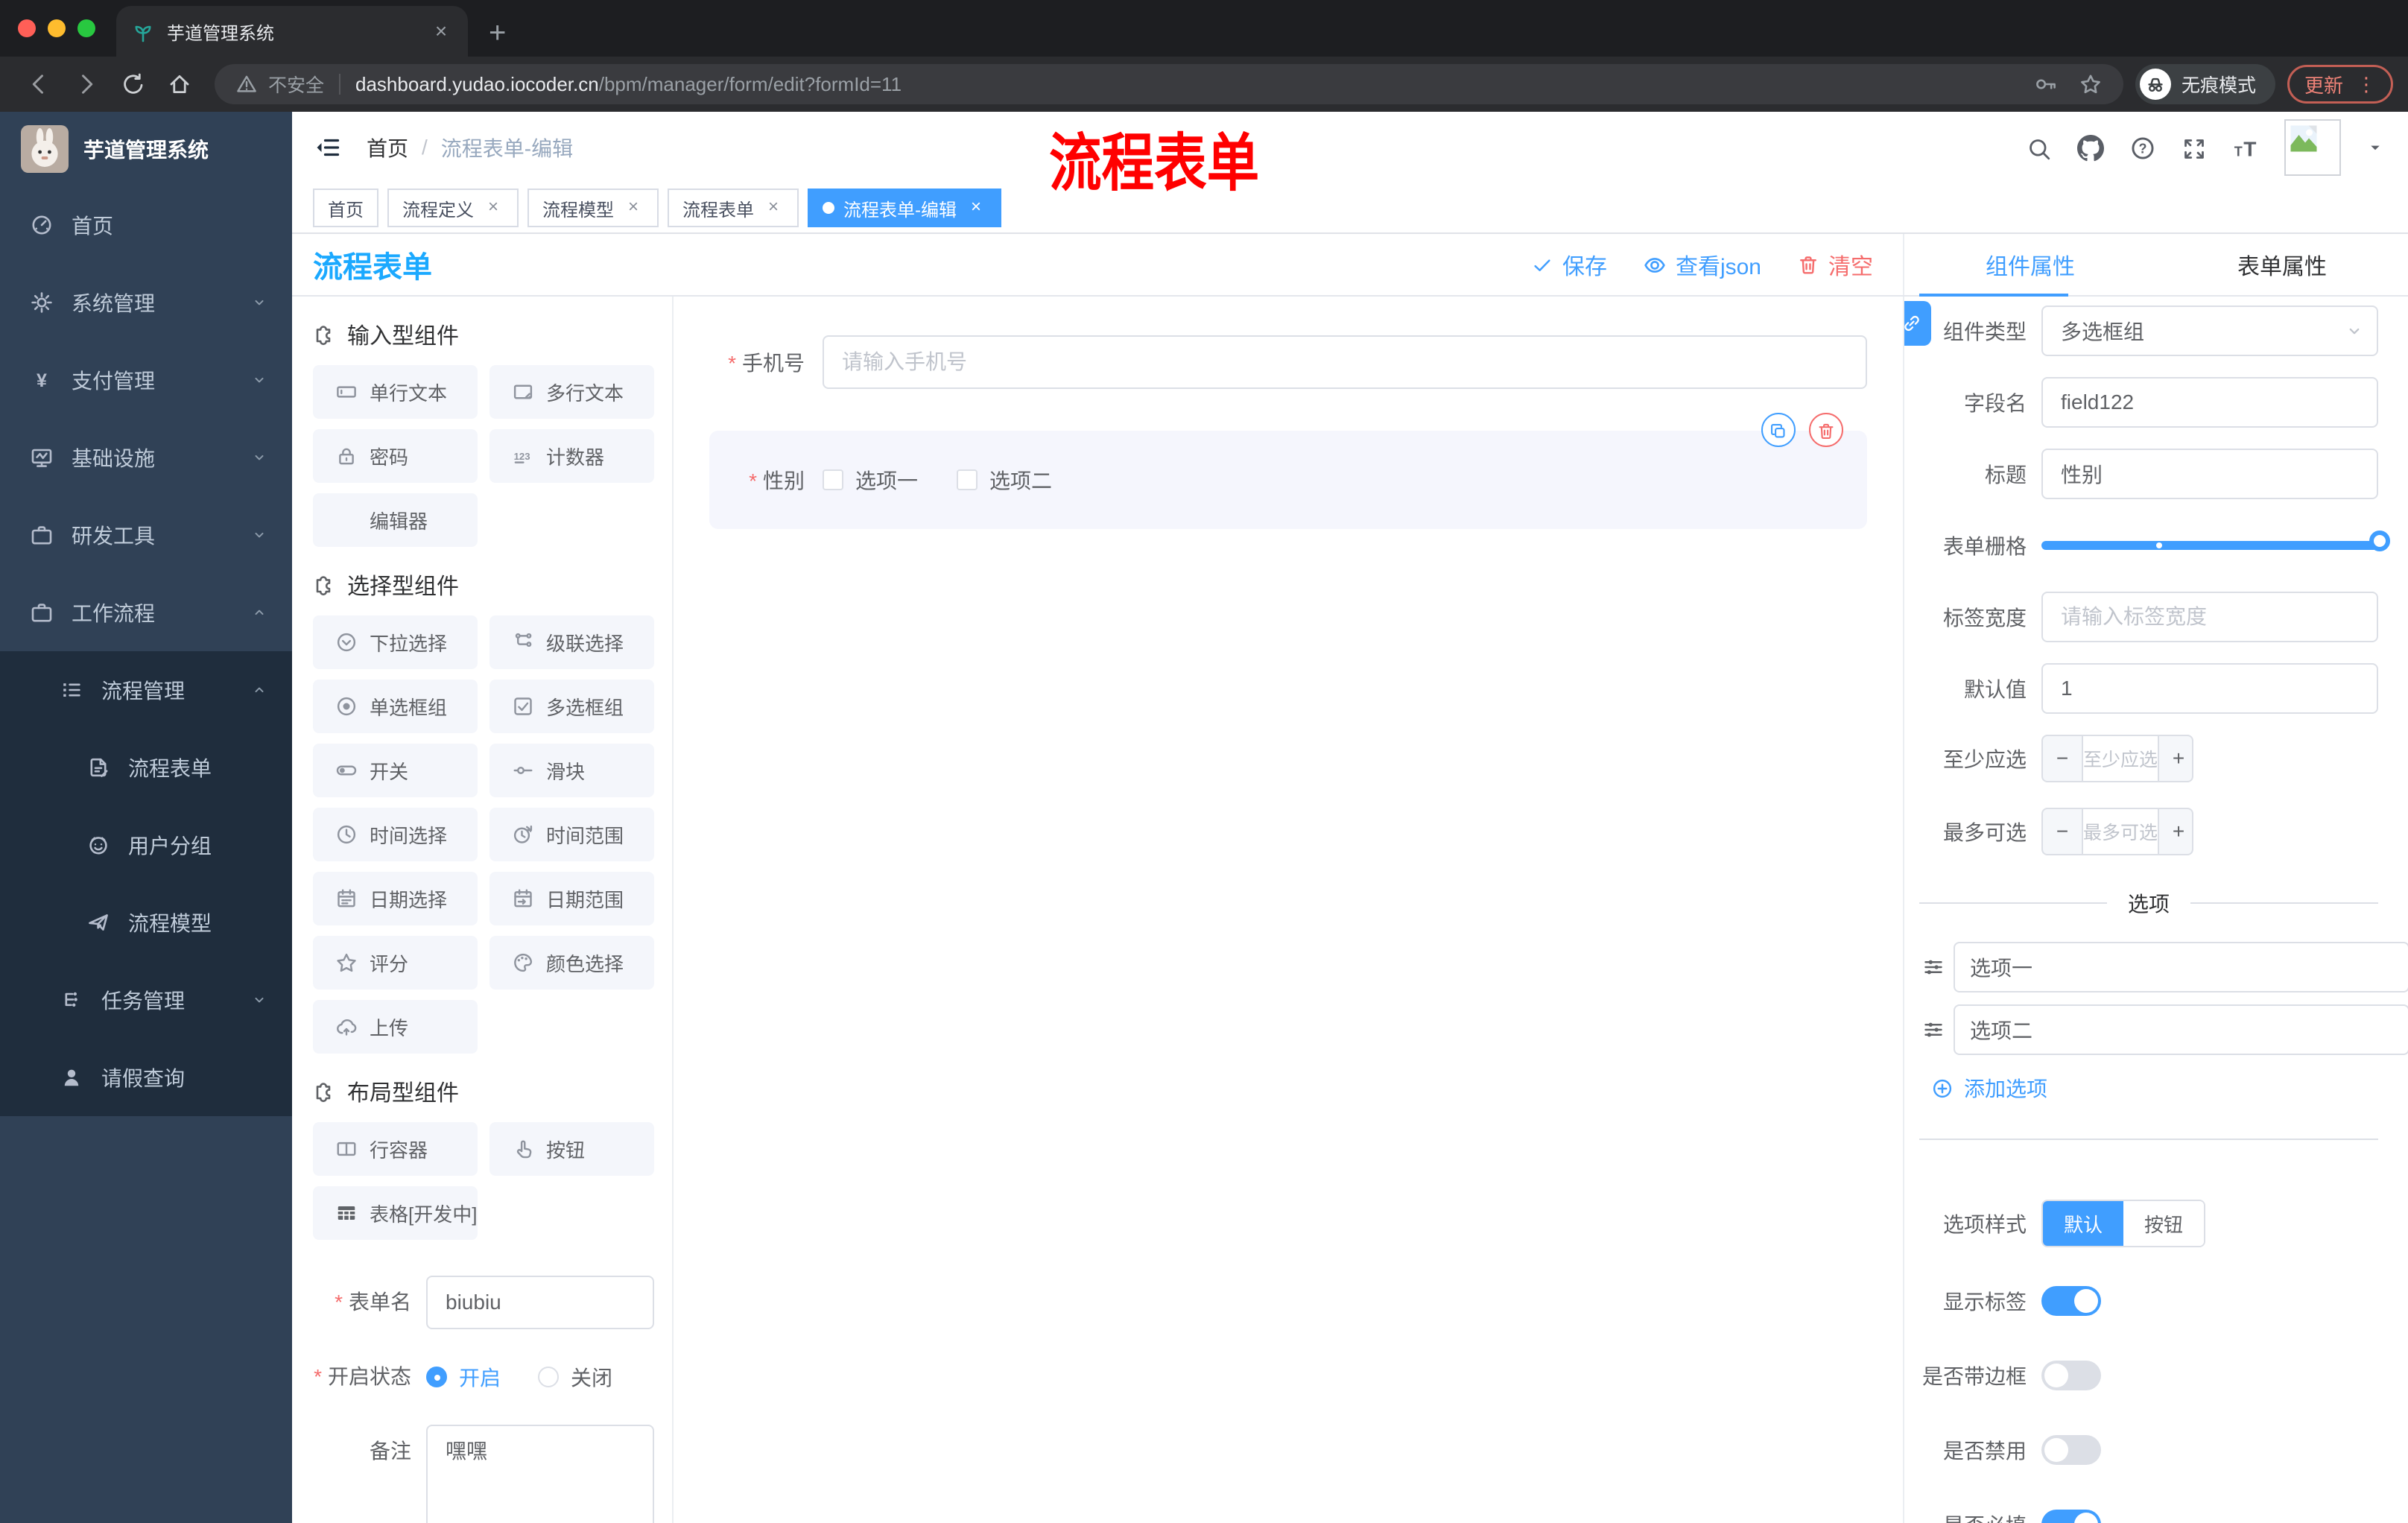  What do you see at coordinates (146, 458) in the screenshot?
I see `sidebar-item-infrastructure: 基础设施` at bounding box center [146, 458].